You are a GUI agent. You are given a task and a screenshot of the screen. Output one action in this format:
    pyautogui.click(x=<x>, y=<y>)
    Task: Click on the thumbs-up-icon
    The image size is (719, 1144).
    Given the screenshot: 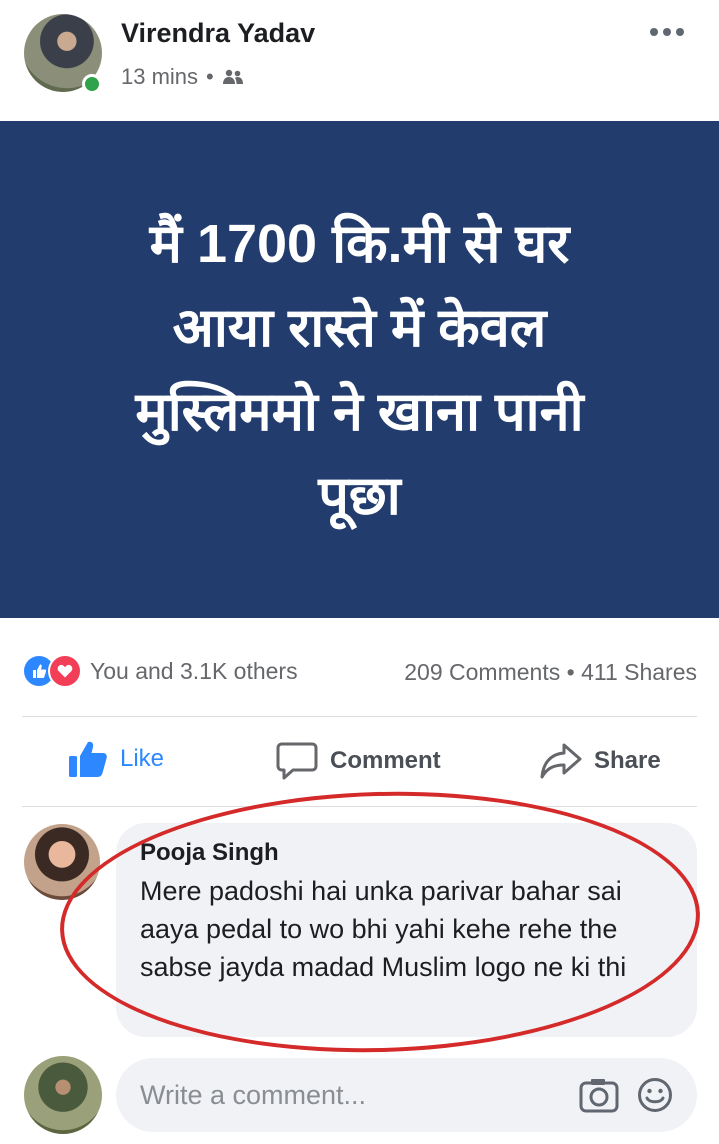 What is the action you would take?
    pyautogui.click(x=88, y=759)
    